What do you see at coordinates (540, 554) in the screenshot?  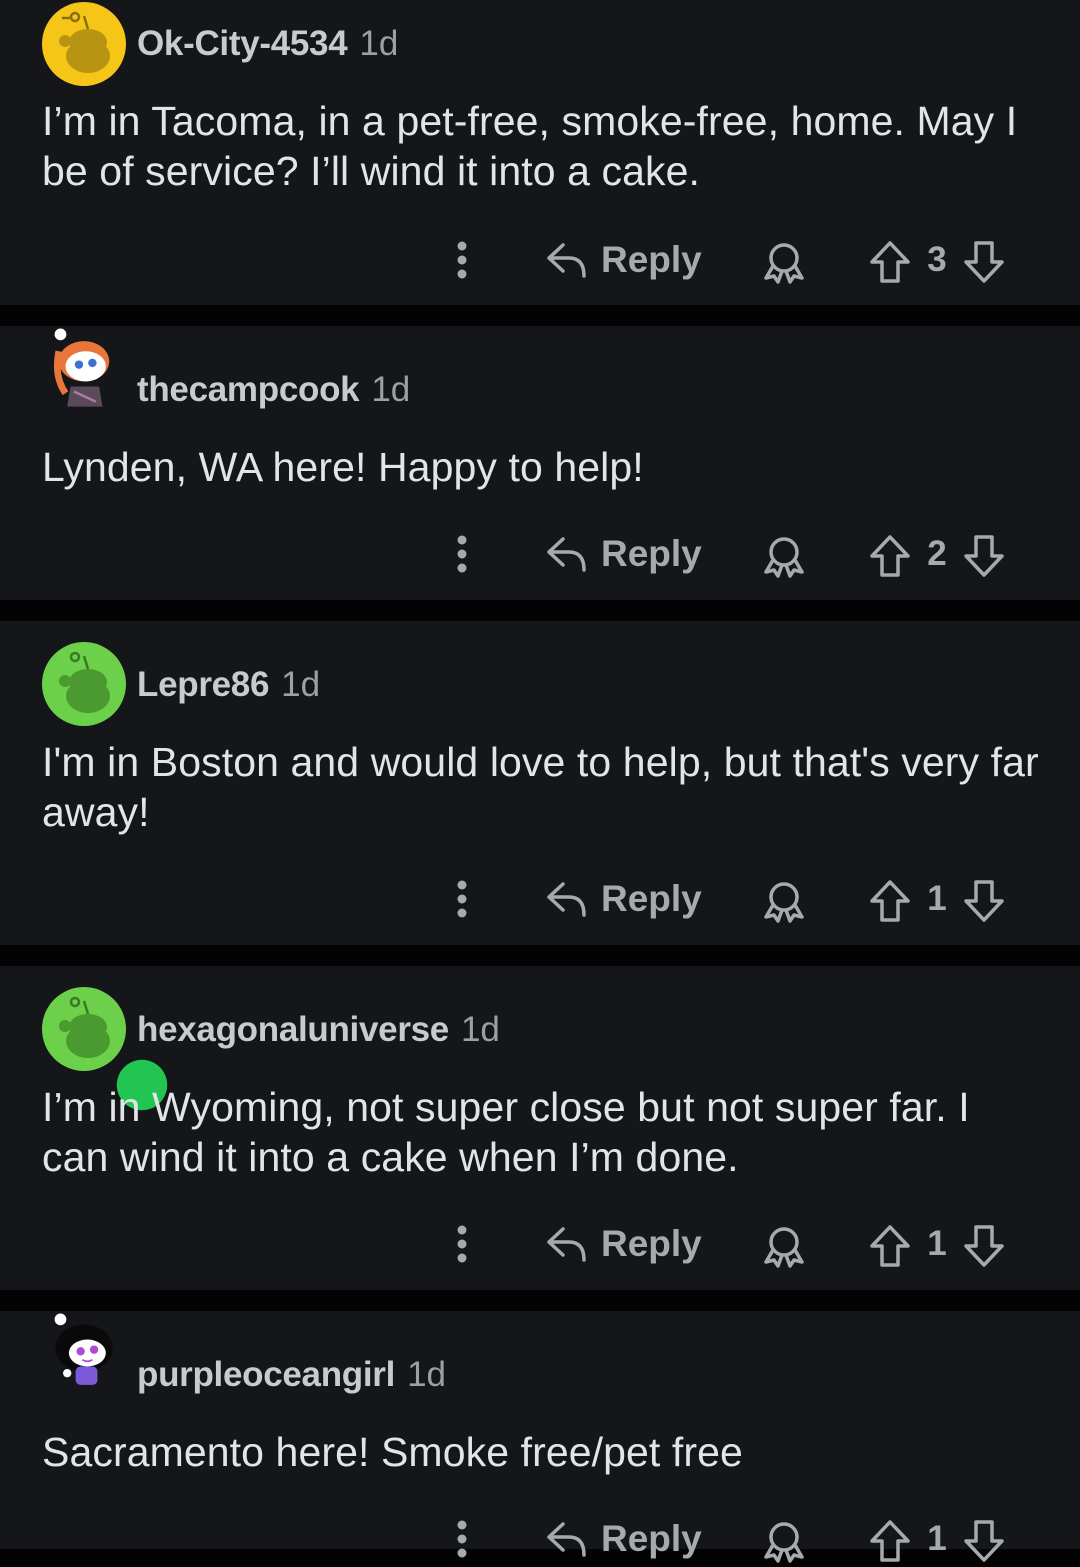 I see `comment-actions: Reply 2` at bounding box center [540, 554].